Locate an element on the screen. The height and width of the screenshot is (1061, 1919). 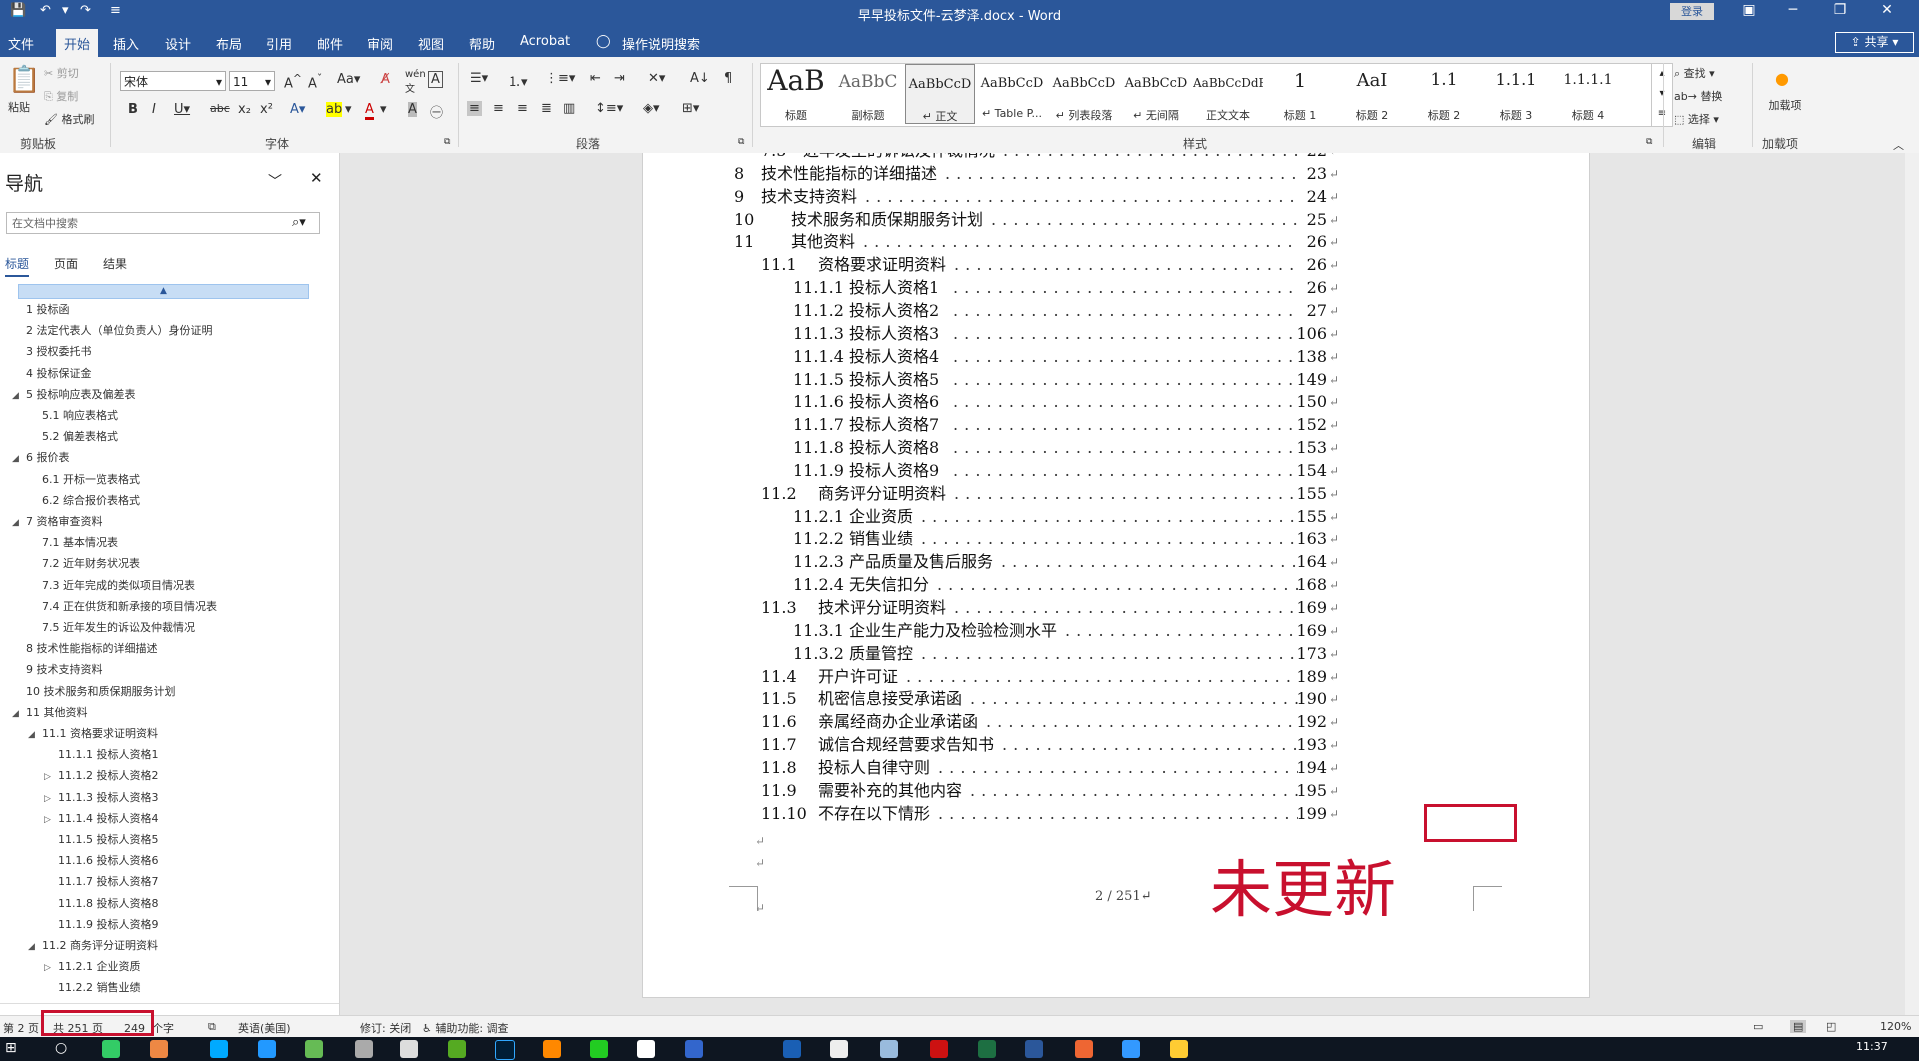
status-accessibility: ♿ 辅助功能: 调查 is located at coordinates (465, 1028).